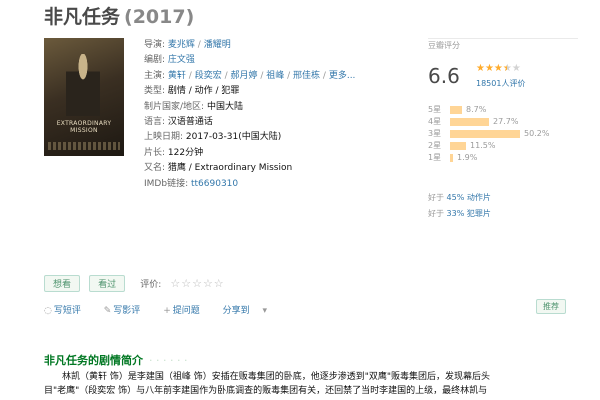 The width and height of the screenshot is (600, 400). I want to click on better-than-pct: 45%, so click(456, 197).